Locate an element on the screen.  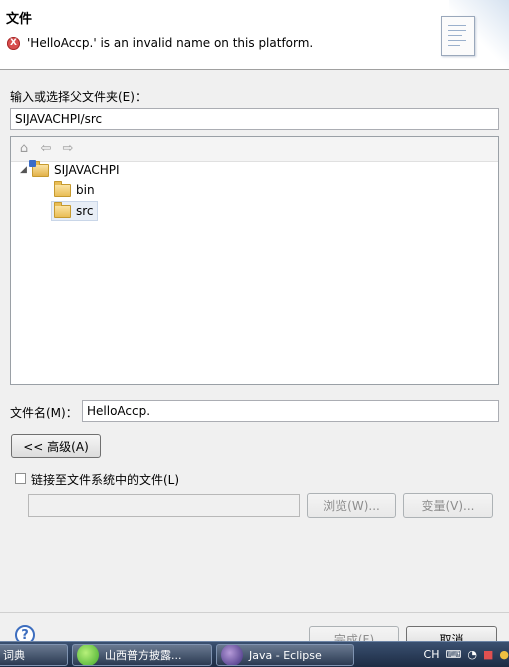
parent-folder-label: 输入或选择父文件夹(E)： is located at coordinates (78, 97).